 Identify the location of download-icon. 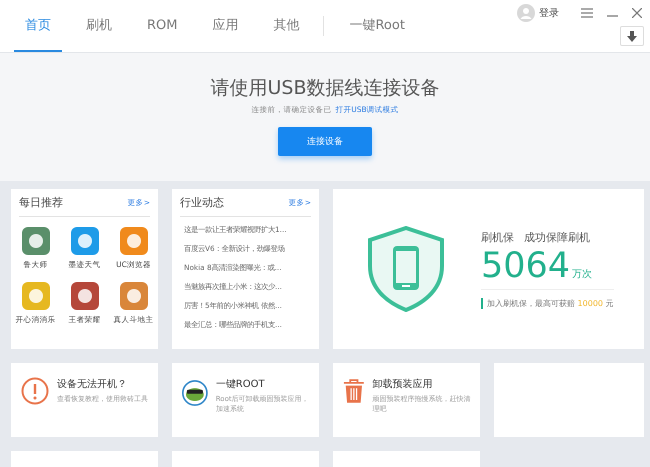
(632, 36).